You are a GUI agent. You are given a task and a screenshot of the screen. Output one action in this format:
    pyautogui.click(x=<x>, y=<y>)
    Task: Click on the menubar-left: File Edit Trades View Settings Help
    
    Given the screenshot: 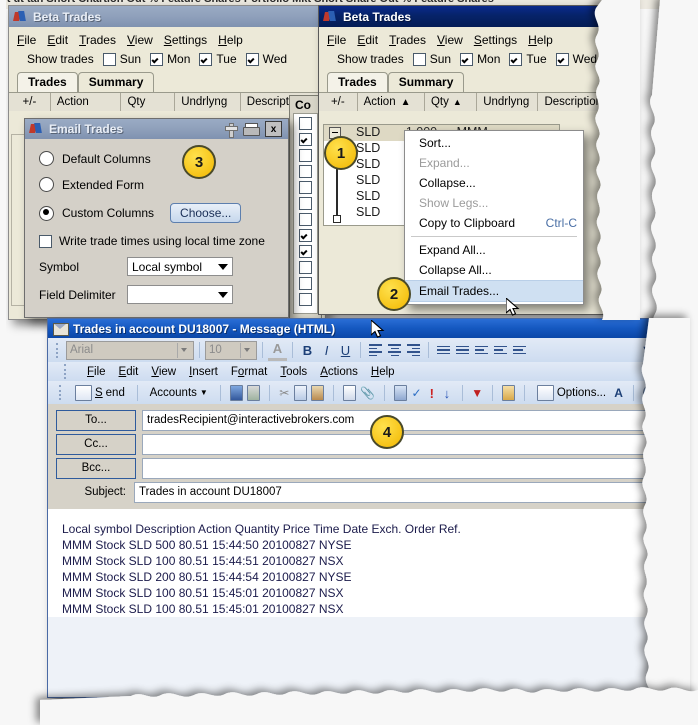 What is the action you would take?
    pyautogui.click(x=167, y=38)
    